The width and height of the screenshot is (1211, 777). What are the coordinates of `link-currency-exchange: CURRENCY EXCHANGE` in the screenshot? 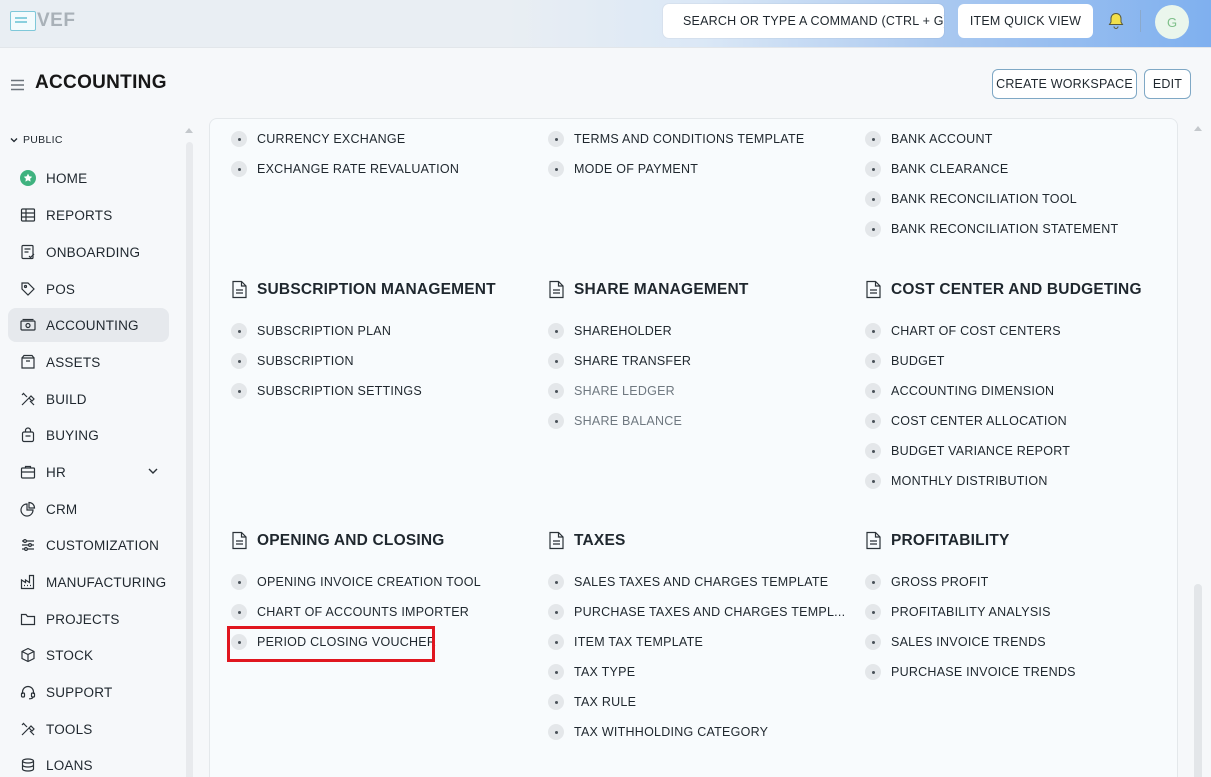 It's located at (318, 139).